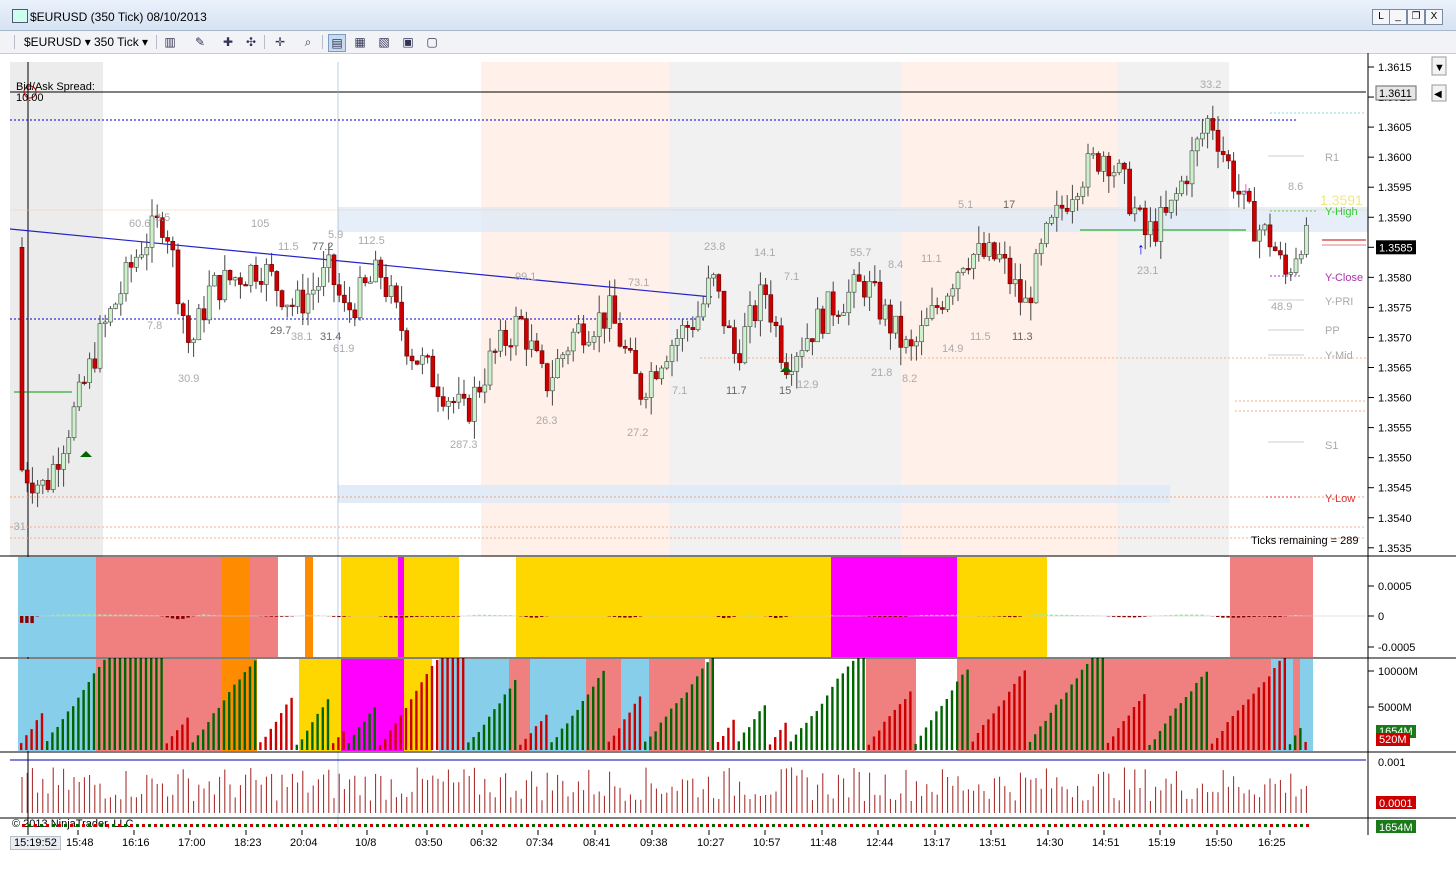  Describe the element at coordinates (280, 42) in the screenshot. I see `crosshair-icon: ✛` at that location.